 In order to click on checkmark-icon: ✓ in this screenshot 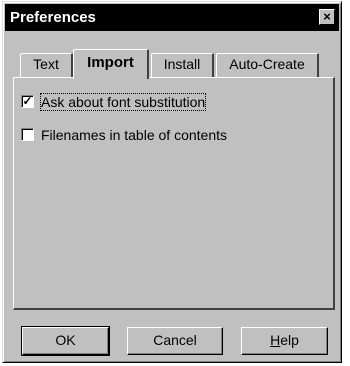, I will do `click(27, 101)`.